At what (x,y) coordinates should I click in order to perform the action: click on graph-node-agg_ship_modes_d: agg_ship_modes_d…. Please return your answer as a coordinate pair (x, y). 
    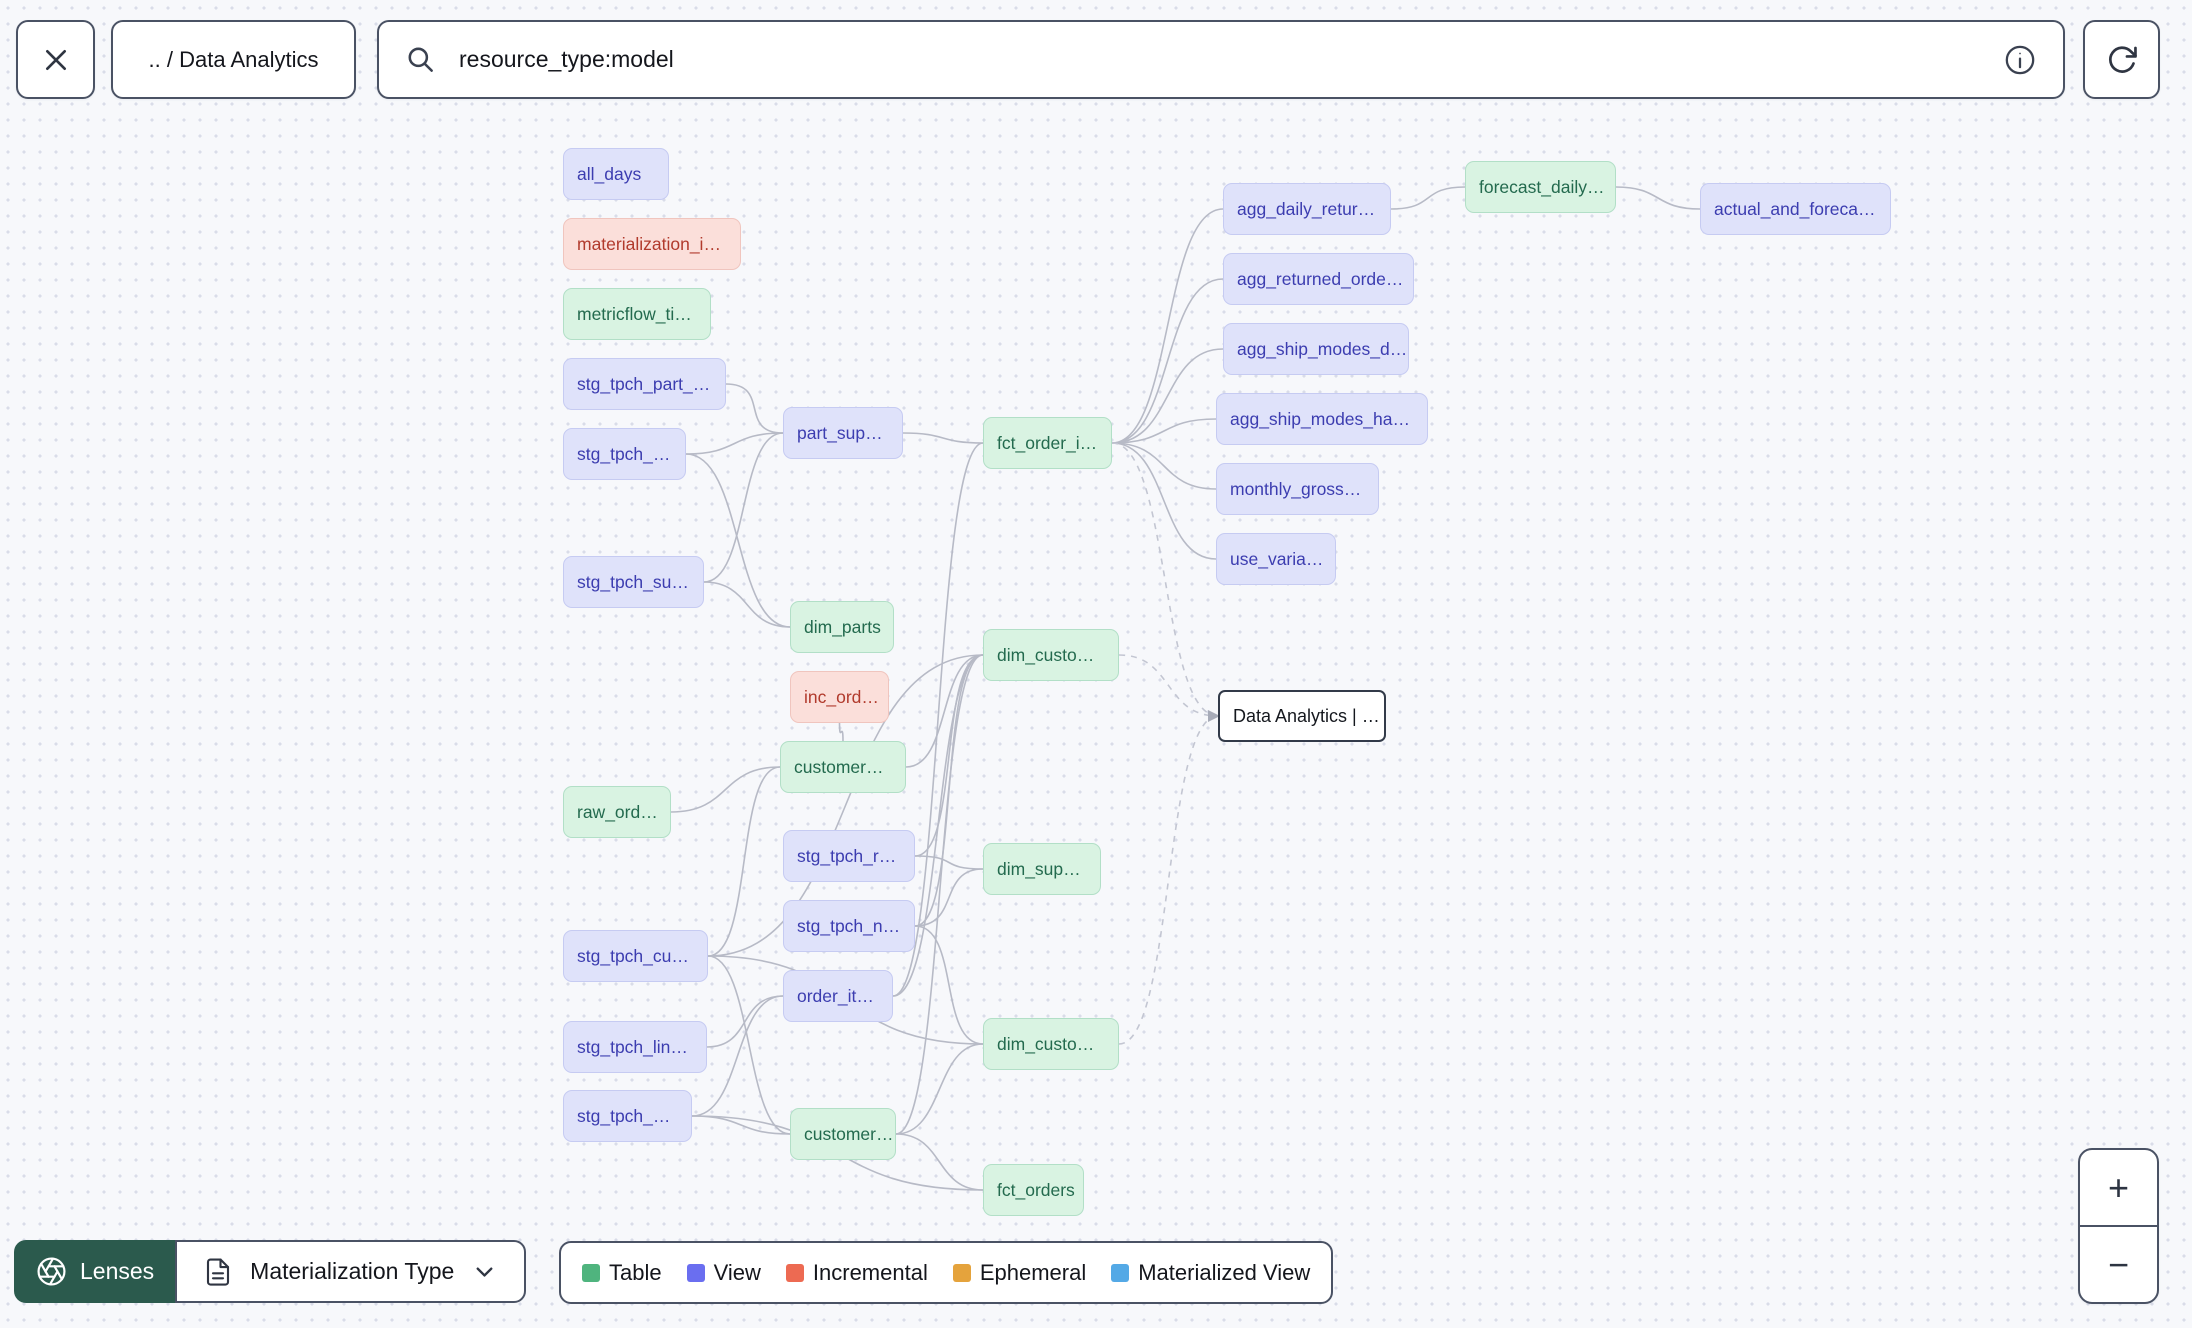
    Looking at the image, I should click on (1316, 349).